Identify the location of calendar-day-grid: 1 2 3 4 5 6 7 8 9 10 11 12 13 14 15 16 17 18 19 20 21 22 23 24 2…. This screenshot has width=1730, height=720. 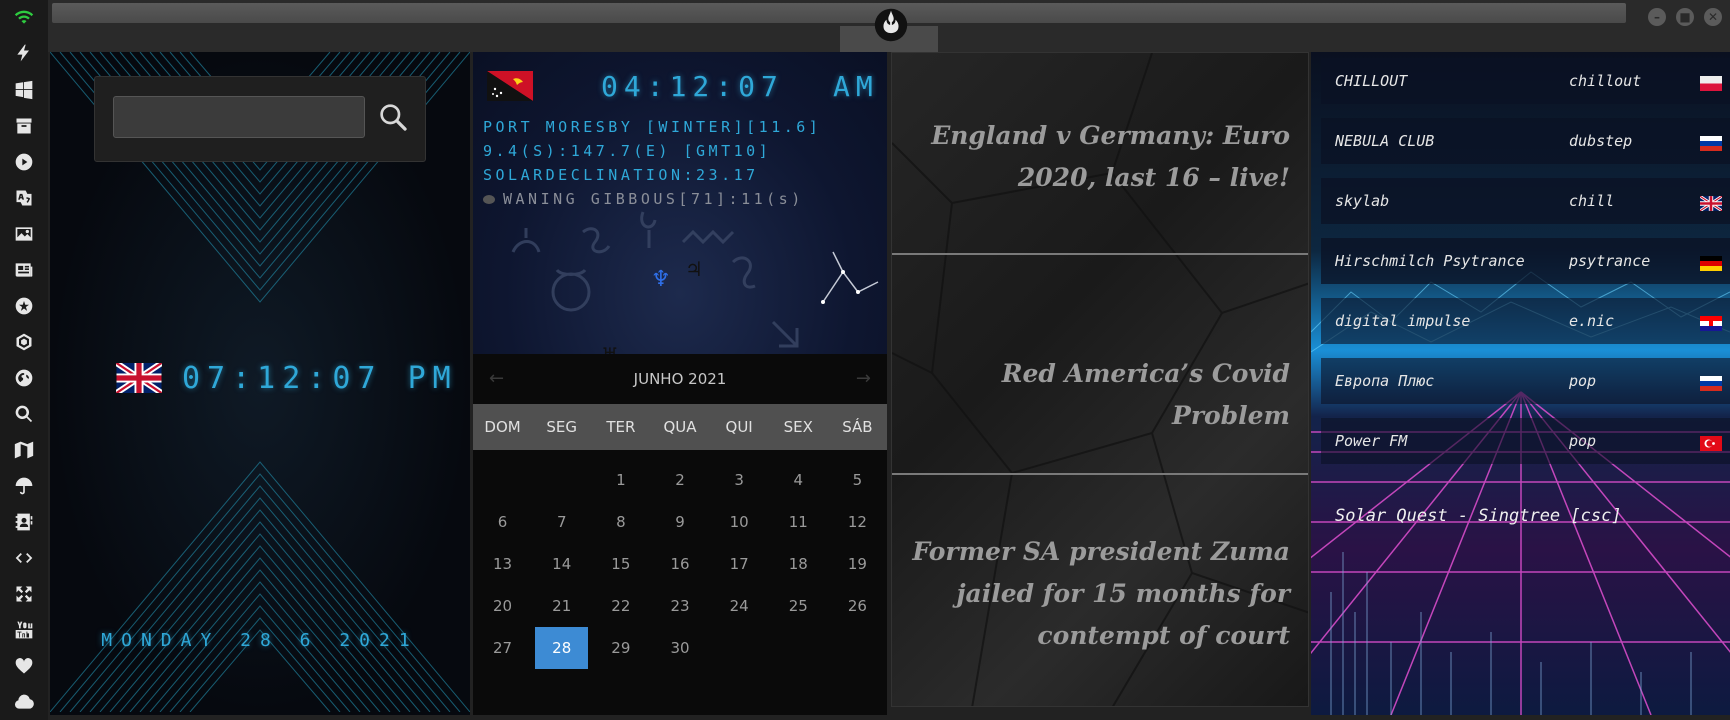
(680, 564).